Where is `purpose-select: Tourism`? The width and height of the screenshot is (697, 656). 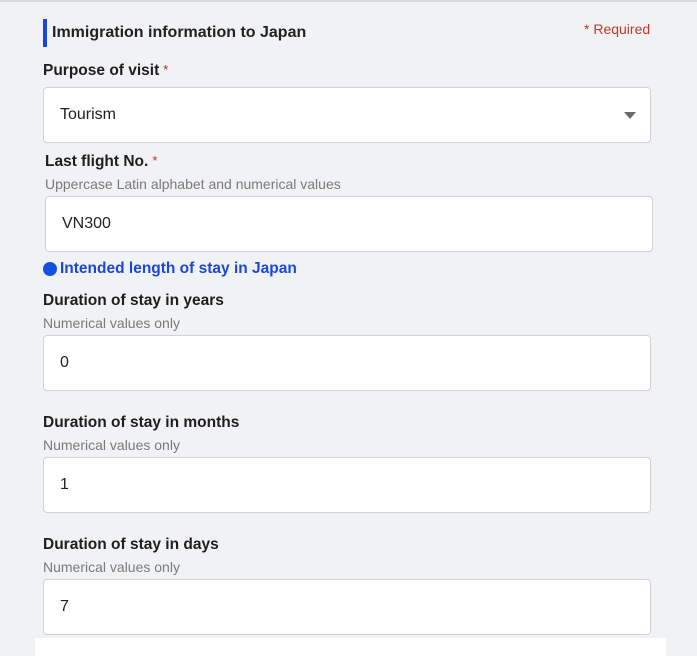 purpose-select: Tourism is located at coordinates (347, 115).